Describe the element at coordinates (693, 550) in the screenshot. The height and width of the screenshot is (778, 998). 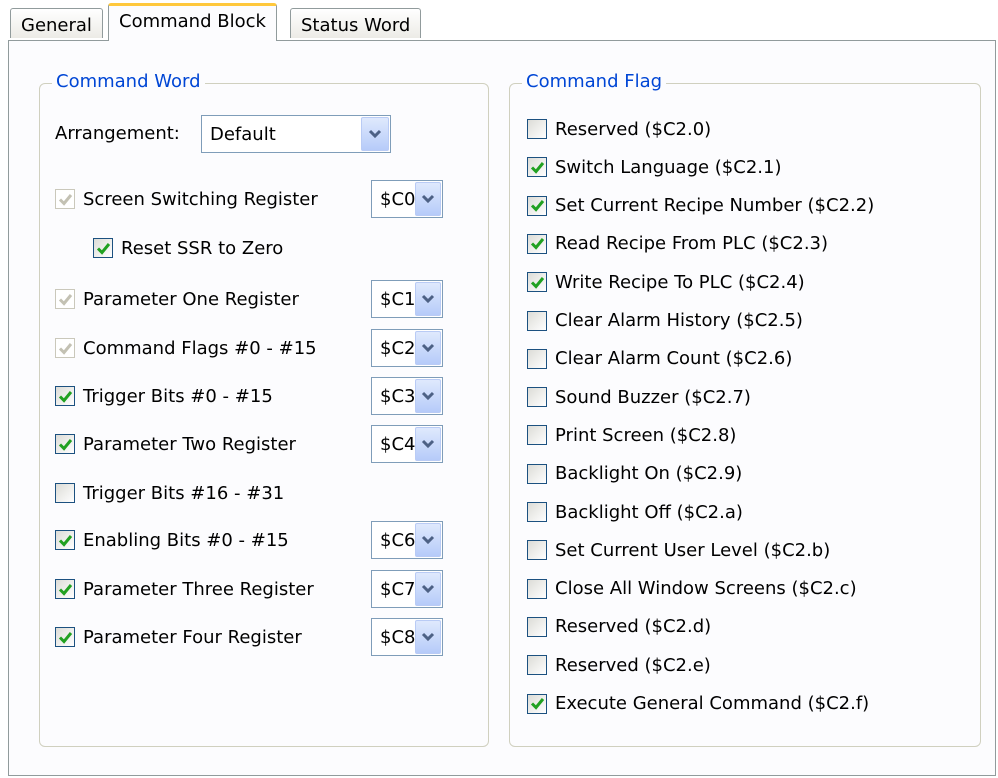
I see `checkbox-label: Set Current User Level ($C2.b)` at that location.